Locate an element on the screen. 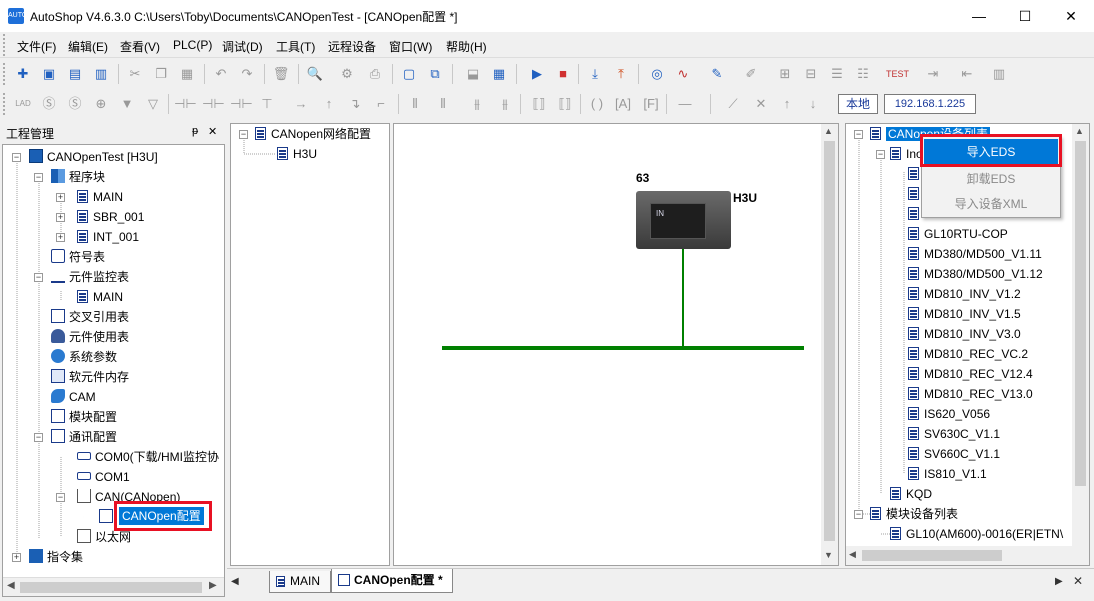 The height and width of the screenshot is (601, 1094). window-icon: ▢ is located at coordinates (409, 74).